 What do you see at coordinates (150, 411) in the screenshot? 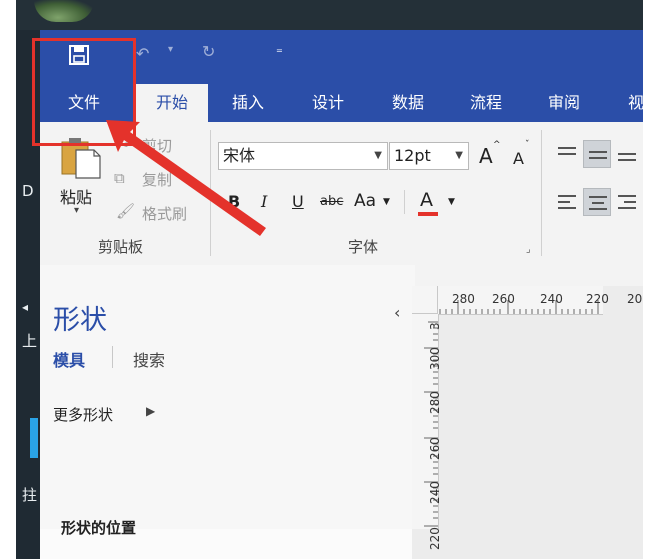
I see `chevron-right-icon: ▶` at bounding box center [150, 411].